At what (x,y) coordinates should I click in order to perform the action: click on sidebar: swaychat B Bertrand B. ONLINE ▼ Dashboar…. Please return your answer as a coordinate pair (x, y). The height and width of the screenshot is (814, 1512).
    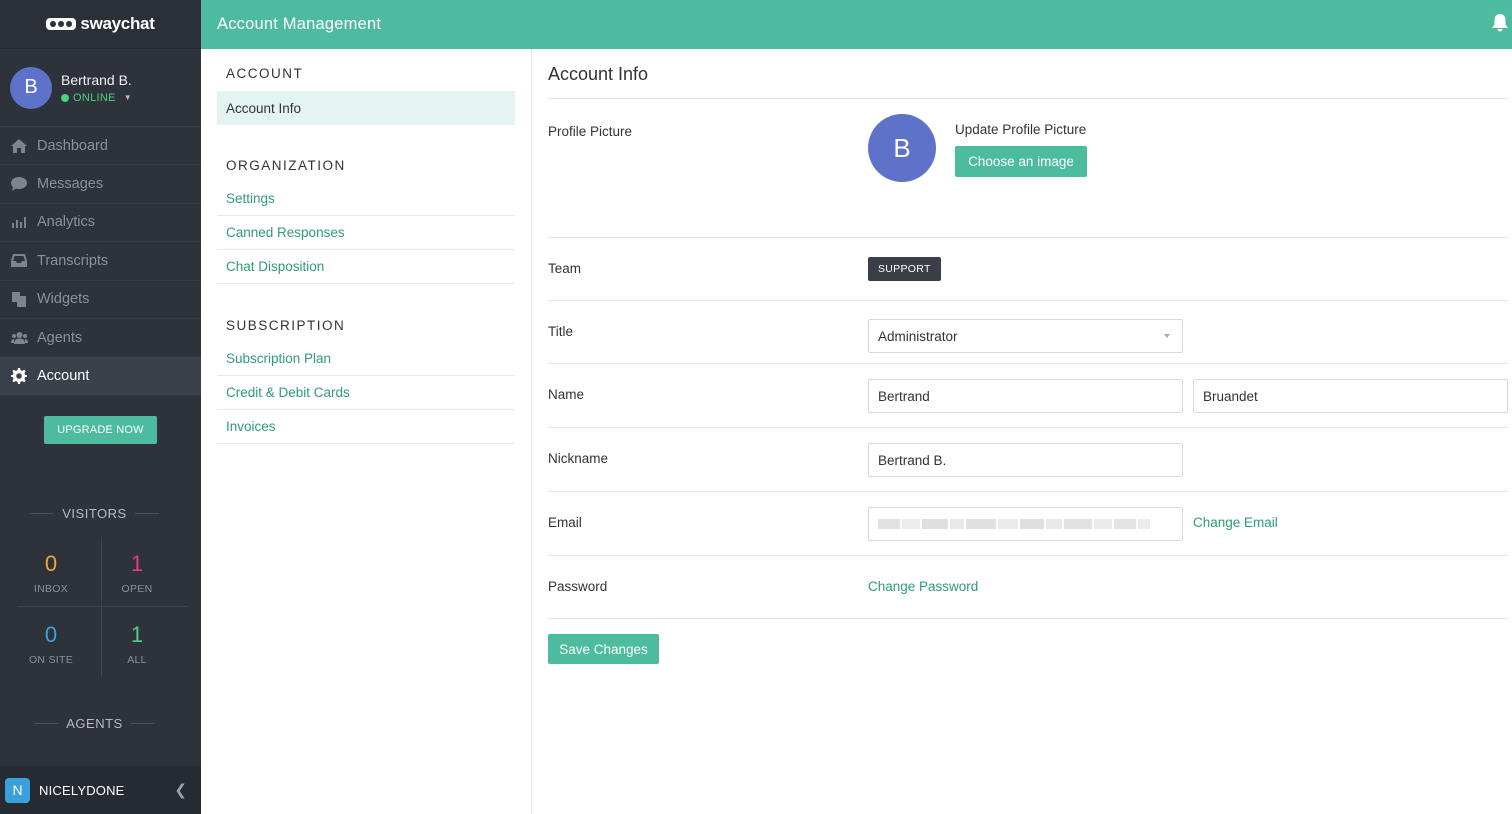
    Looking at the image, I should click on (100, 407).